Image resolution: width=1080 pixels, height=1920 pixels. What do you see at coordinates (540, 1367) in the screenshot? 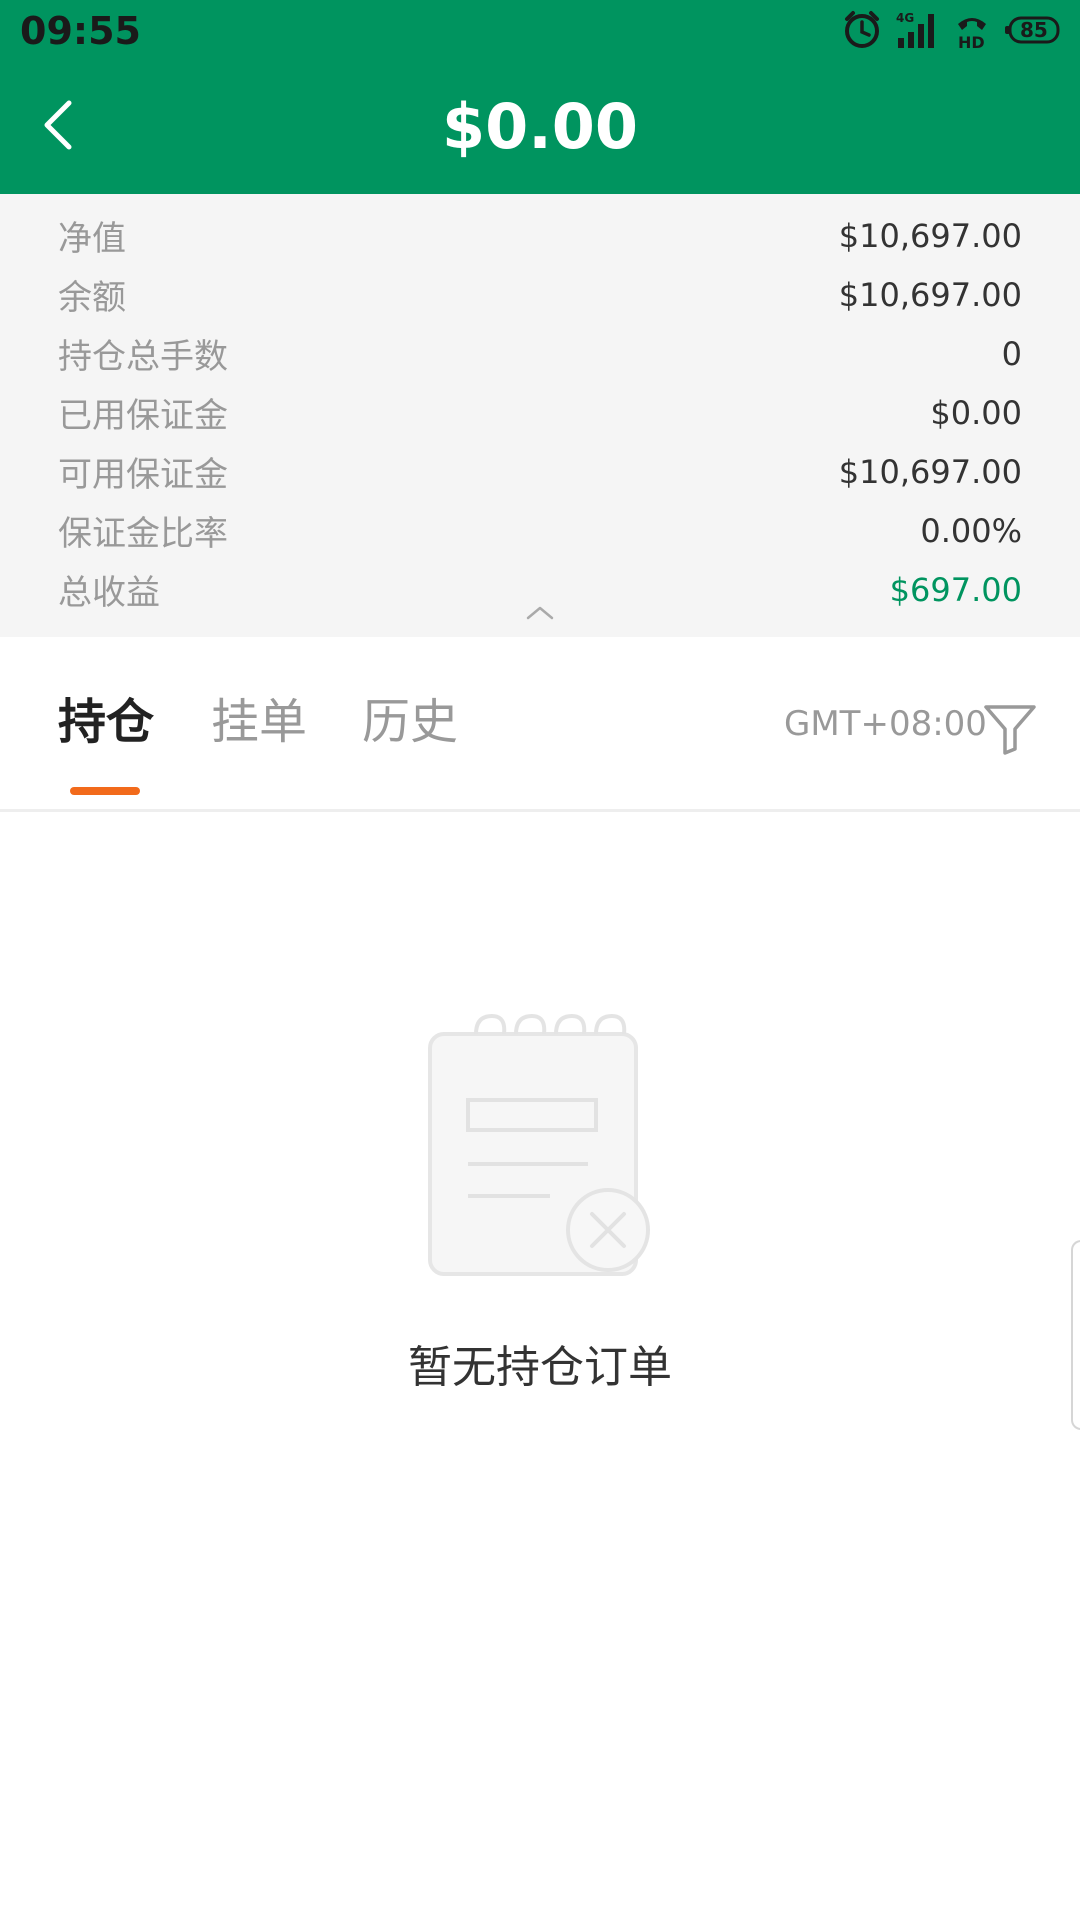
I see `empty-state-message: 暂无持仓订单` at bounding box center [540, 1367].